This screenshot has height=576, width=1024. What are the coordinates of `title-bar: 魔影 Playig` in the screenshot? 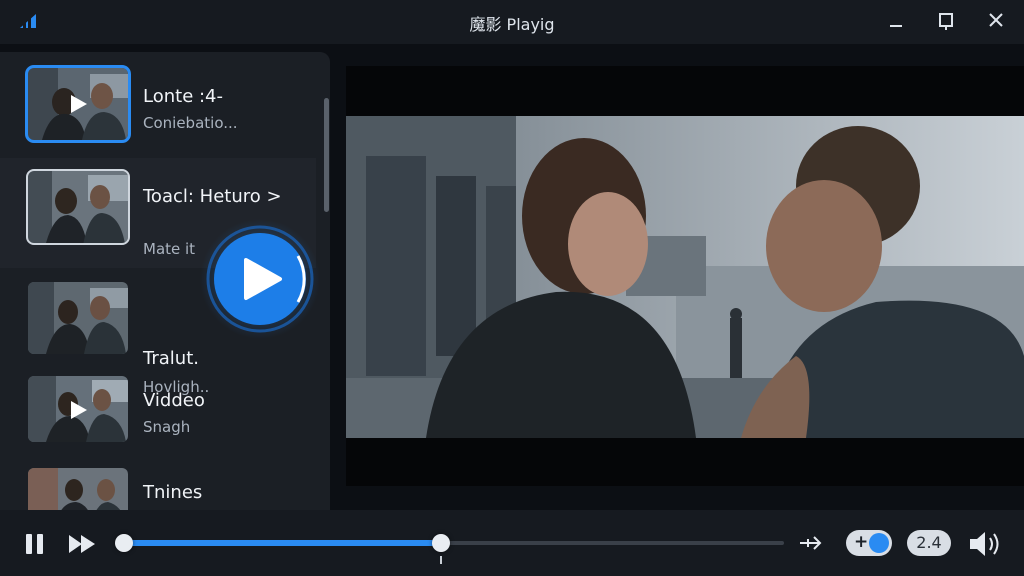 It's located at (512, 22).